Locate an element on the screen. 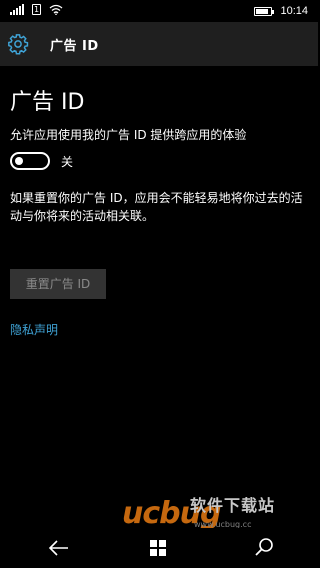 This screenshot has height=568, width=320. wifi-icon is located at coordinates (56, 9).